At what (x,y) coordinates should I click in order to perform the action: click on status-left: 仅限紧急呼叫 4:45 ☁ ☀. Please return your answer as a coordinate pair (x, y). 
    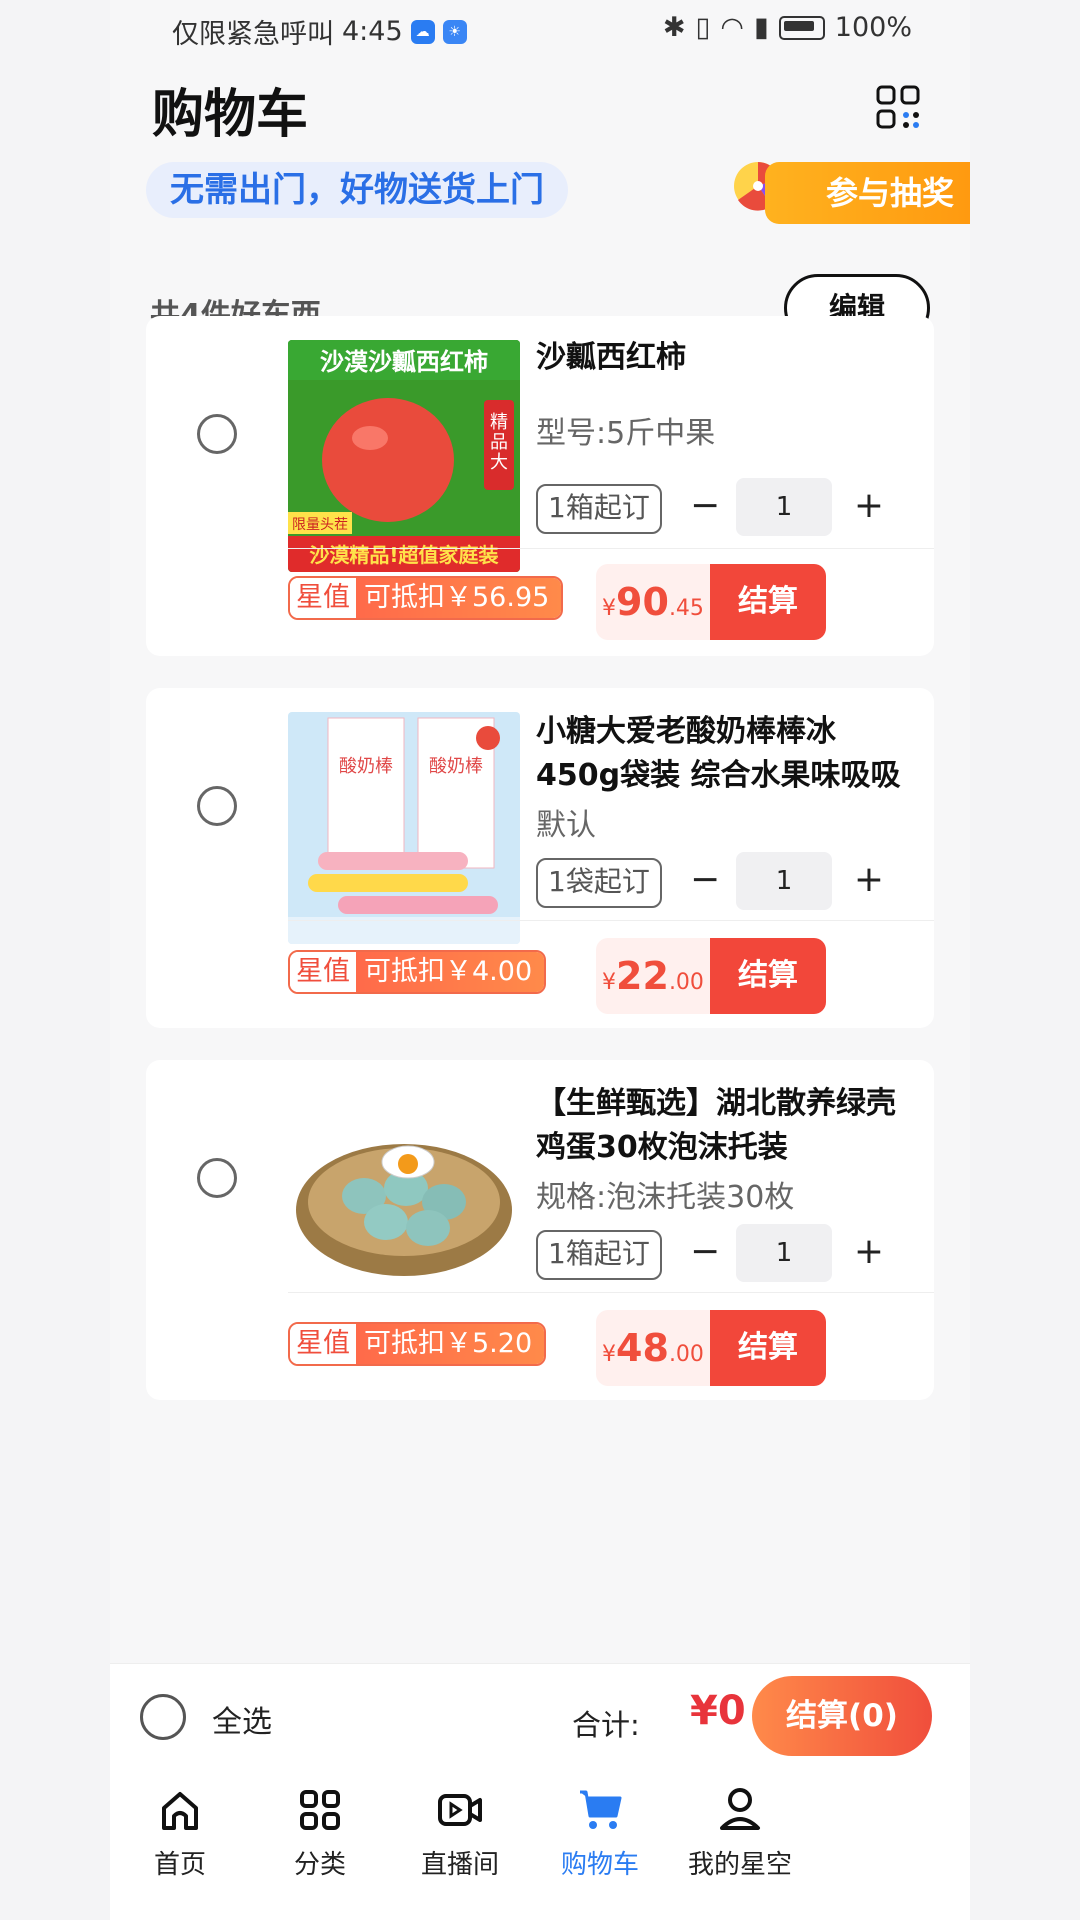
    Looking at the image, I should click on (319, 31).